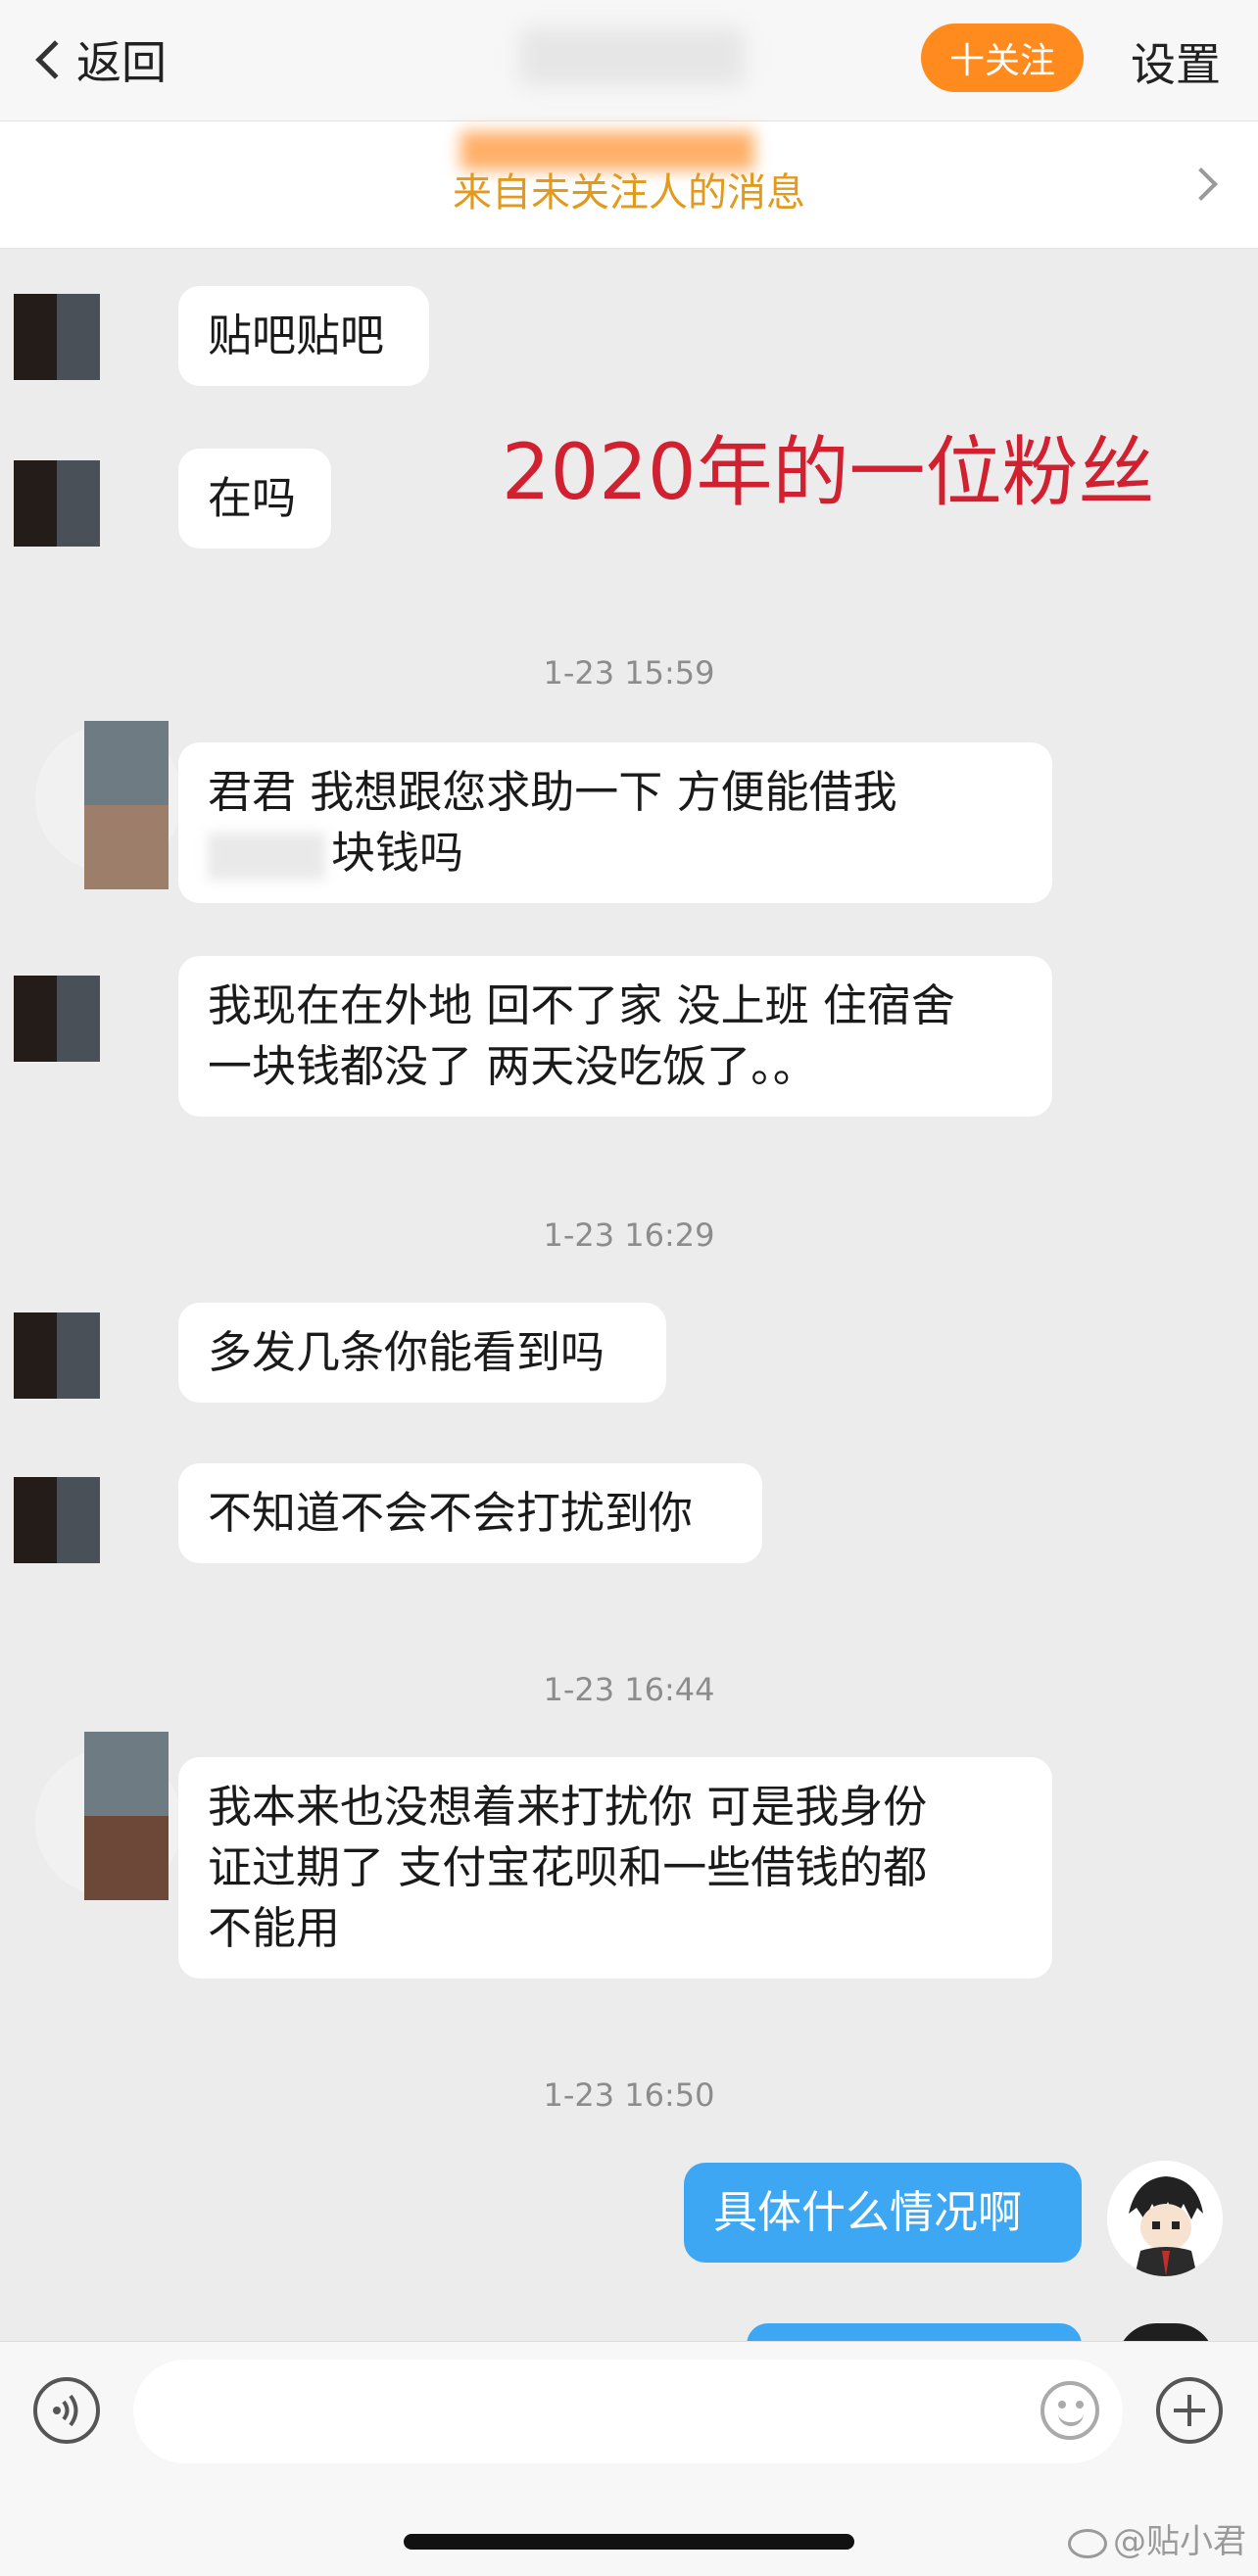 This screenshot has height=2576, width=1258. I want to click on message-bubble: 贴吧贴吧, so click(303, 336).